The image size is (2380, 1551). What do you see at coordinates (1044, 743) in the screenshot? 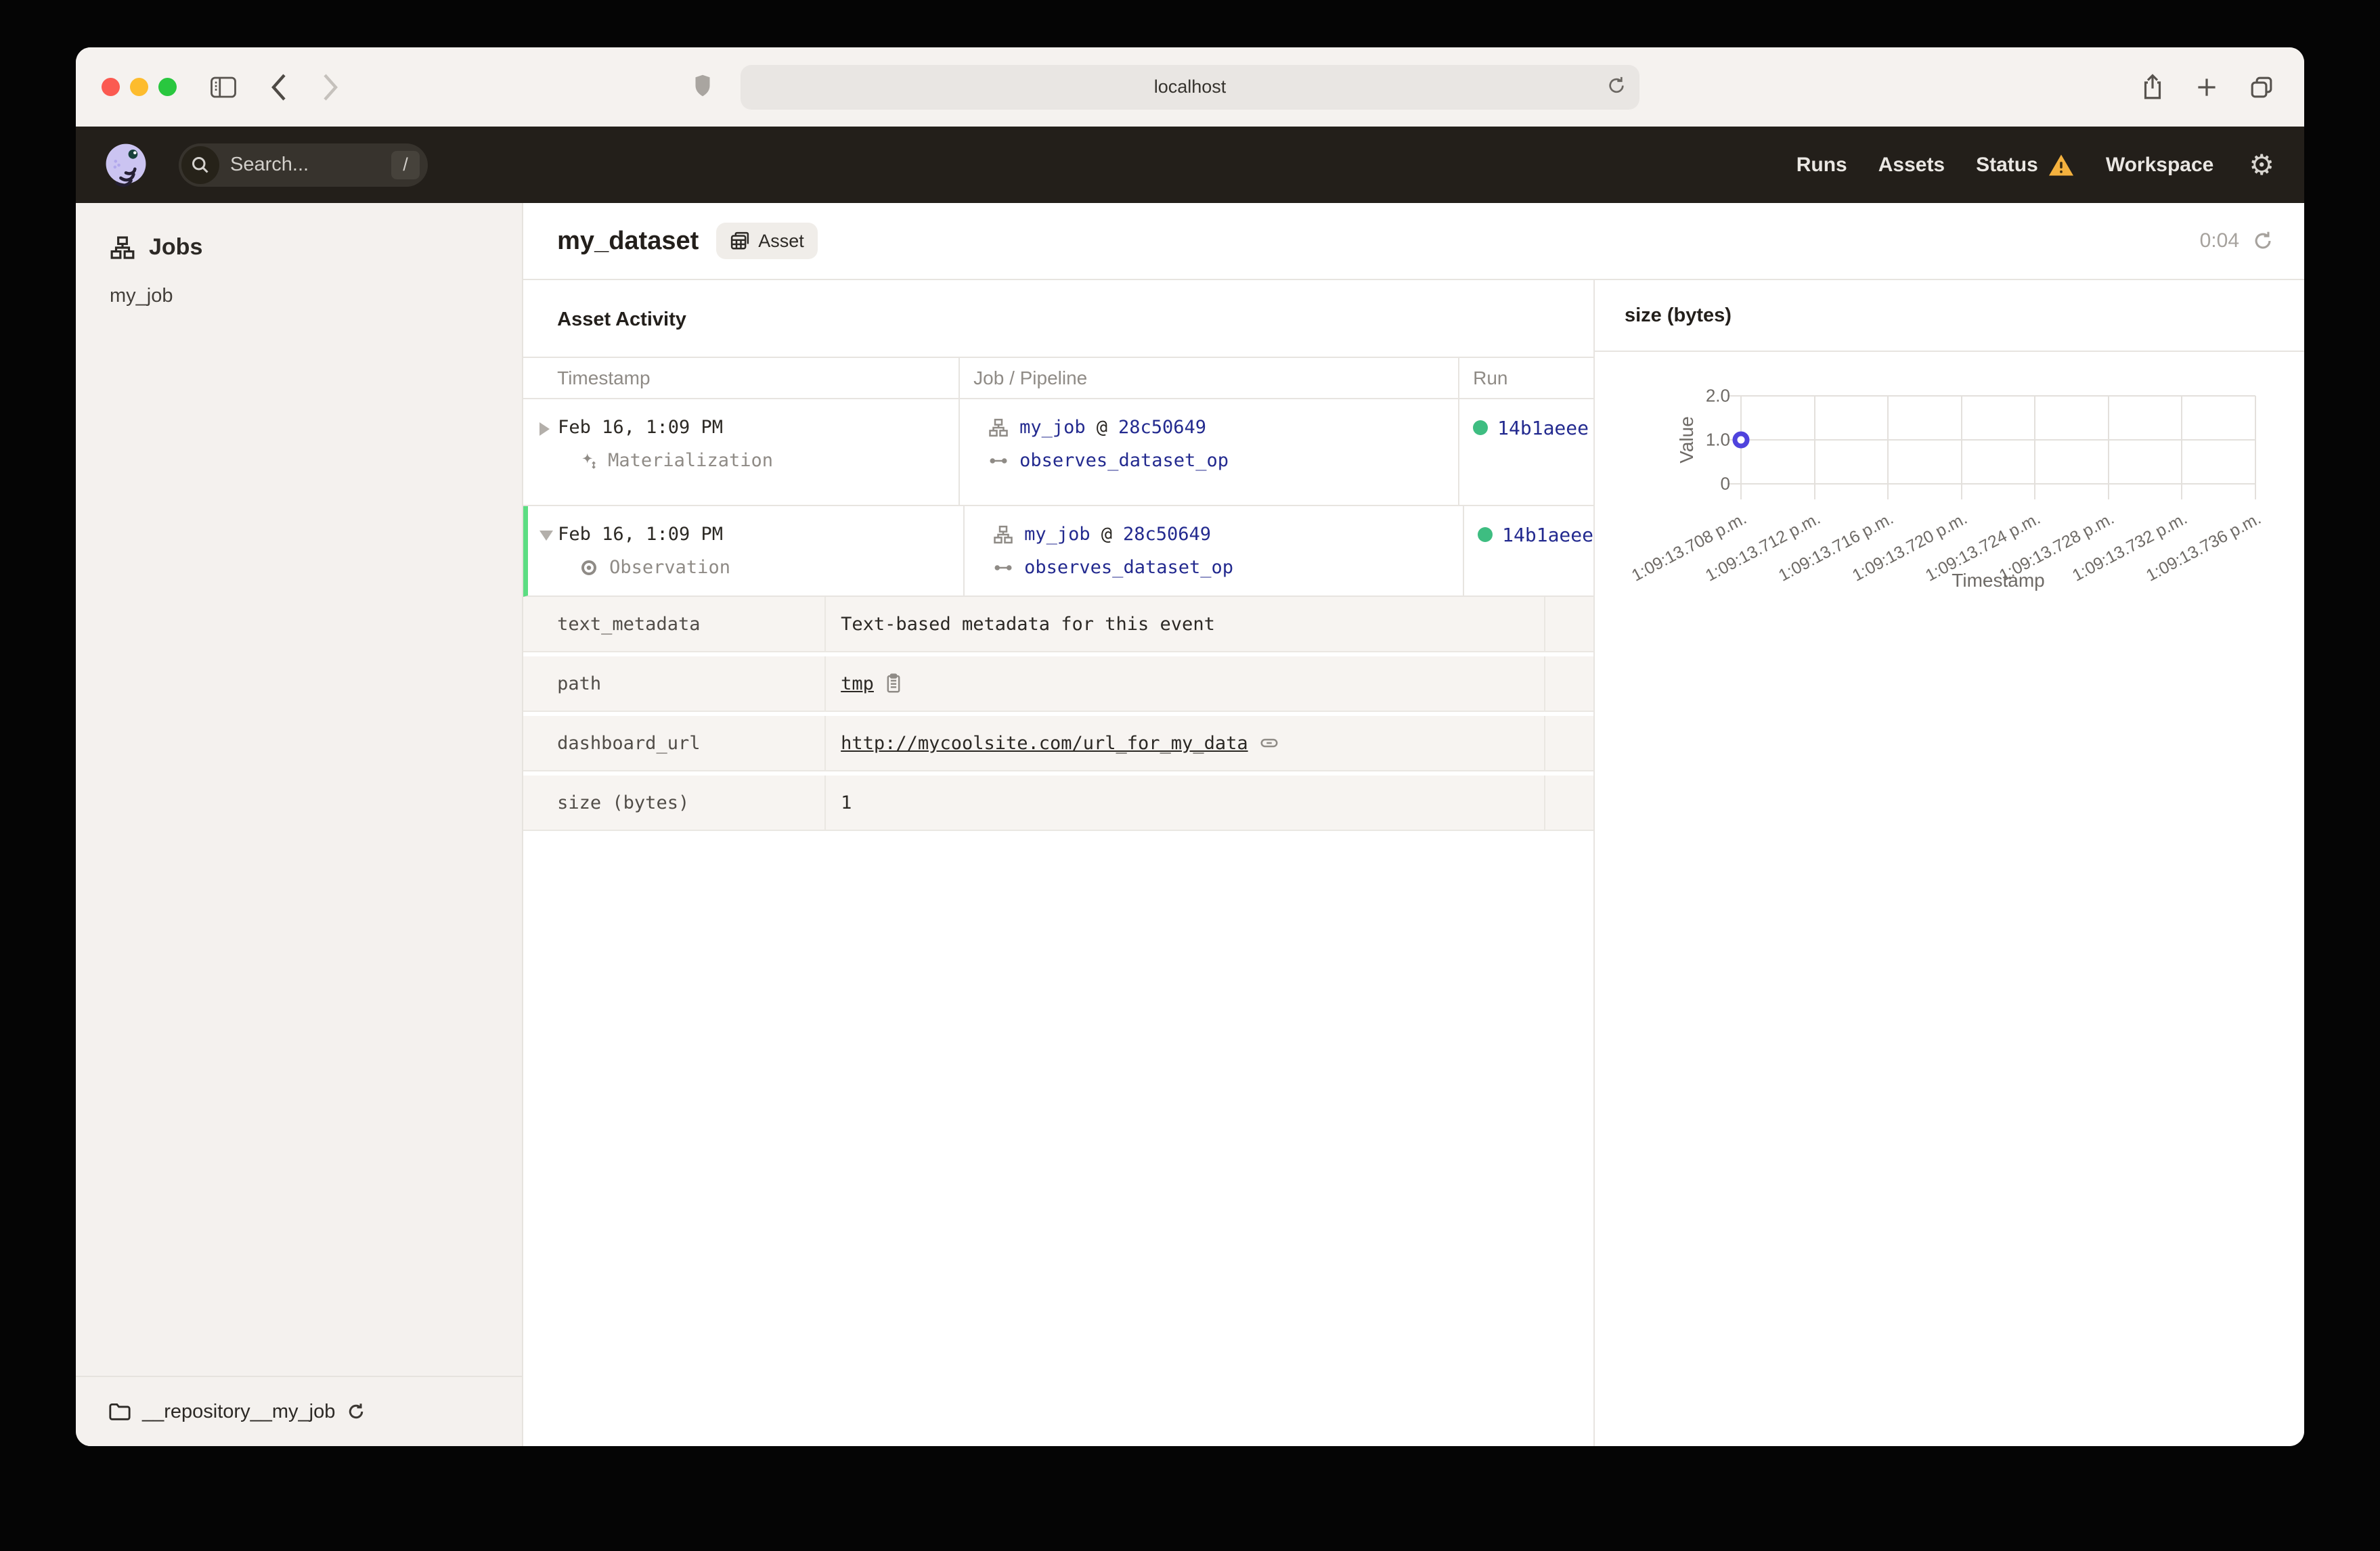
I see `dashboard-url-link: http://mycoolsite.com/url_for_my_data` at bounding box center [1044, 743].